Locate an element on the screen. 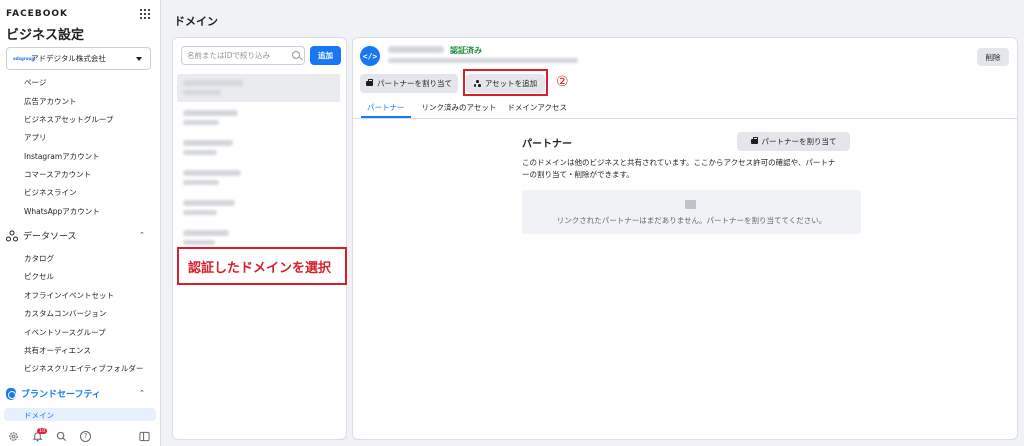 Image resolution: width=1024 pixels, height=446 pixels. sidebar-item-offline-events: オフラインイベントセット is located at coordinates (69, 295).